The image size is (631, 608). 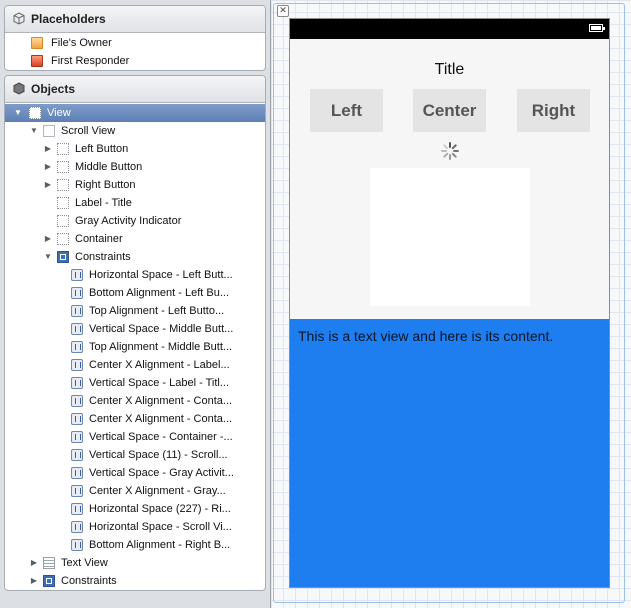 What do you see at coordinates (135, 61) in the screenshot?
I see `placeholder-first-responder: First Responder` at bounding box center [135, 61].